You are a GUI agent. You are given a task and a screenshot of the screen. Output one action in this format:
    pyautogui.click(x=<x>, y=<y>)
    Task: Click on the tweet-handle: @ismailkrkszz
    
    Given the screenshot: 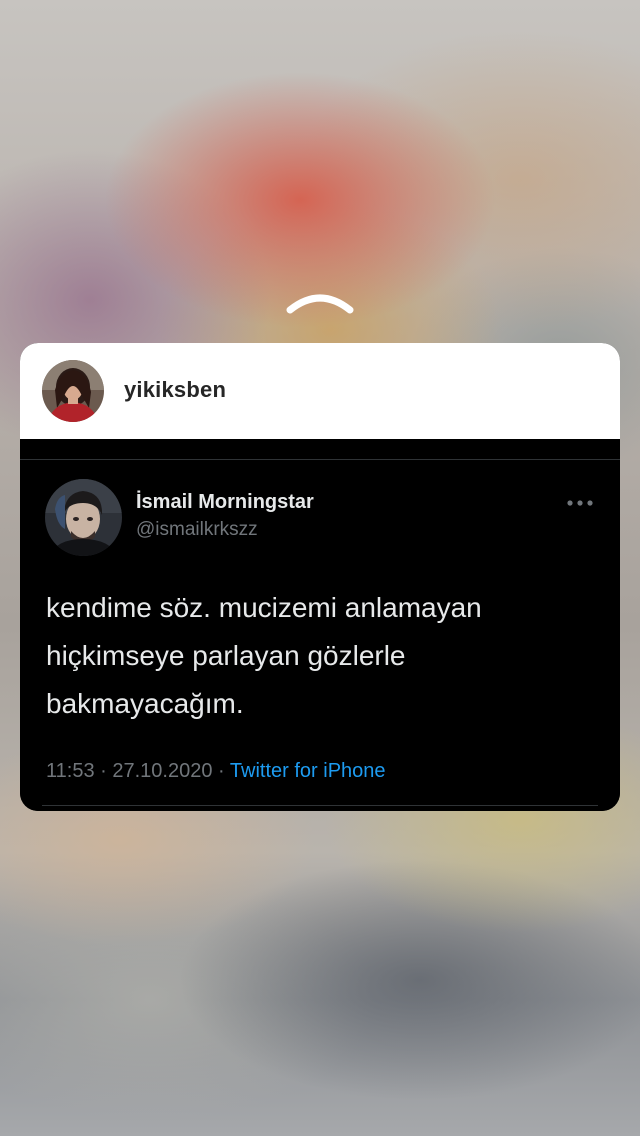 What is the action you would take?
    pyautogui.click(x=197, y=530)
    